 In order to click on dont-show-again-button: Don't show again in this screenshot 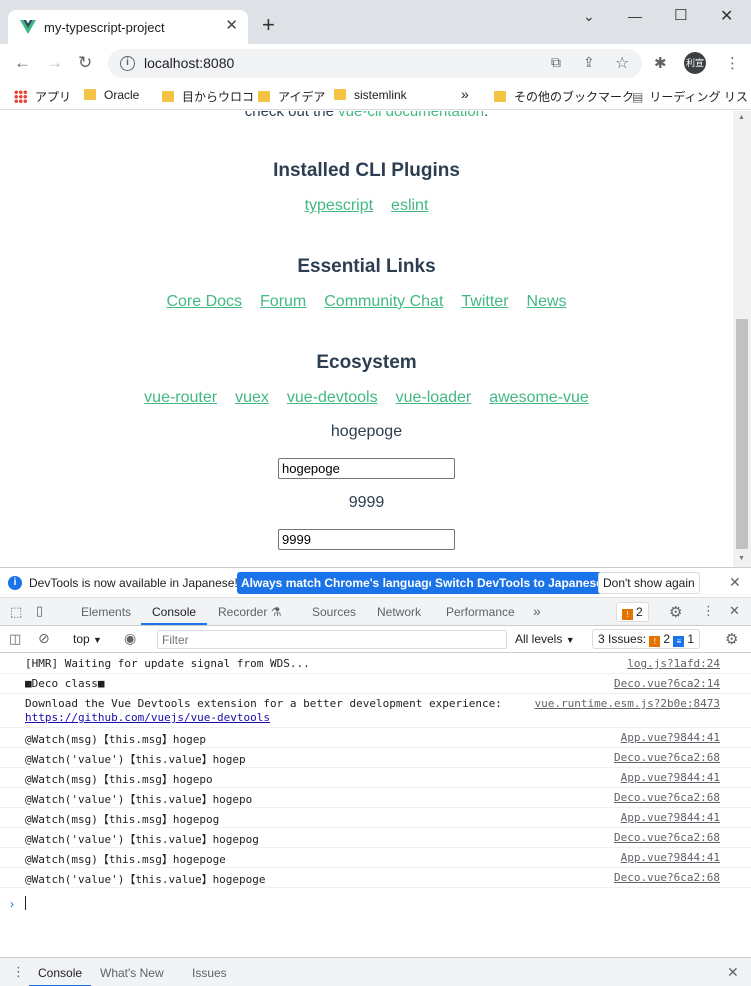, I will do `click(649, 583)`.